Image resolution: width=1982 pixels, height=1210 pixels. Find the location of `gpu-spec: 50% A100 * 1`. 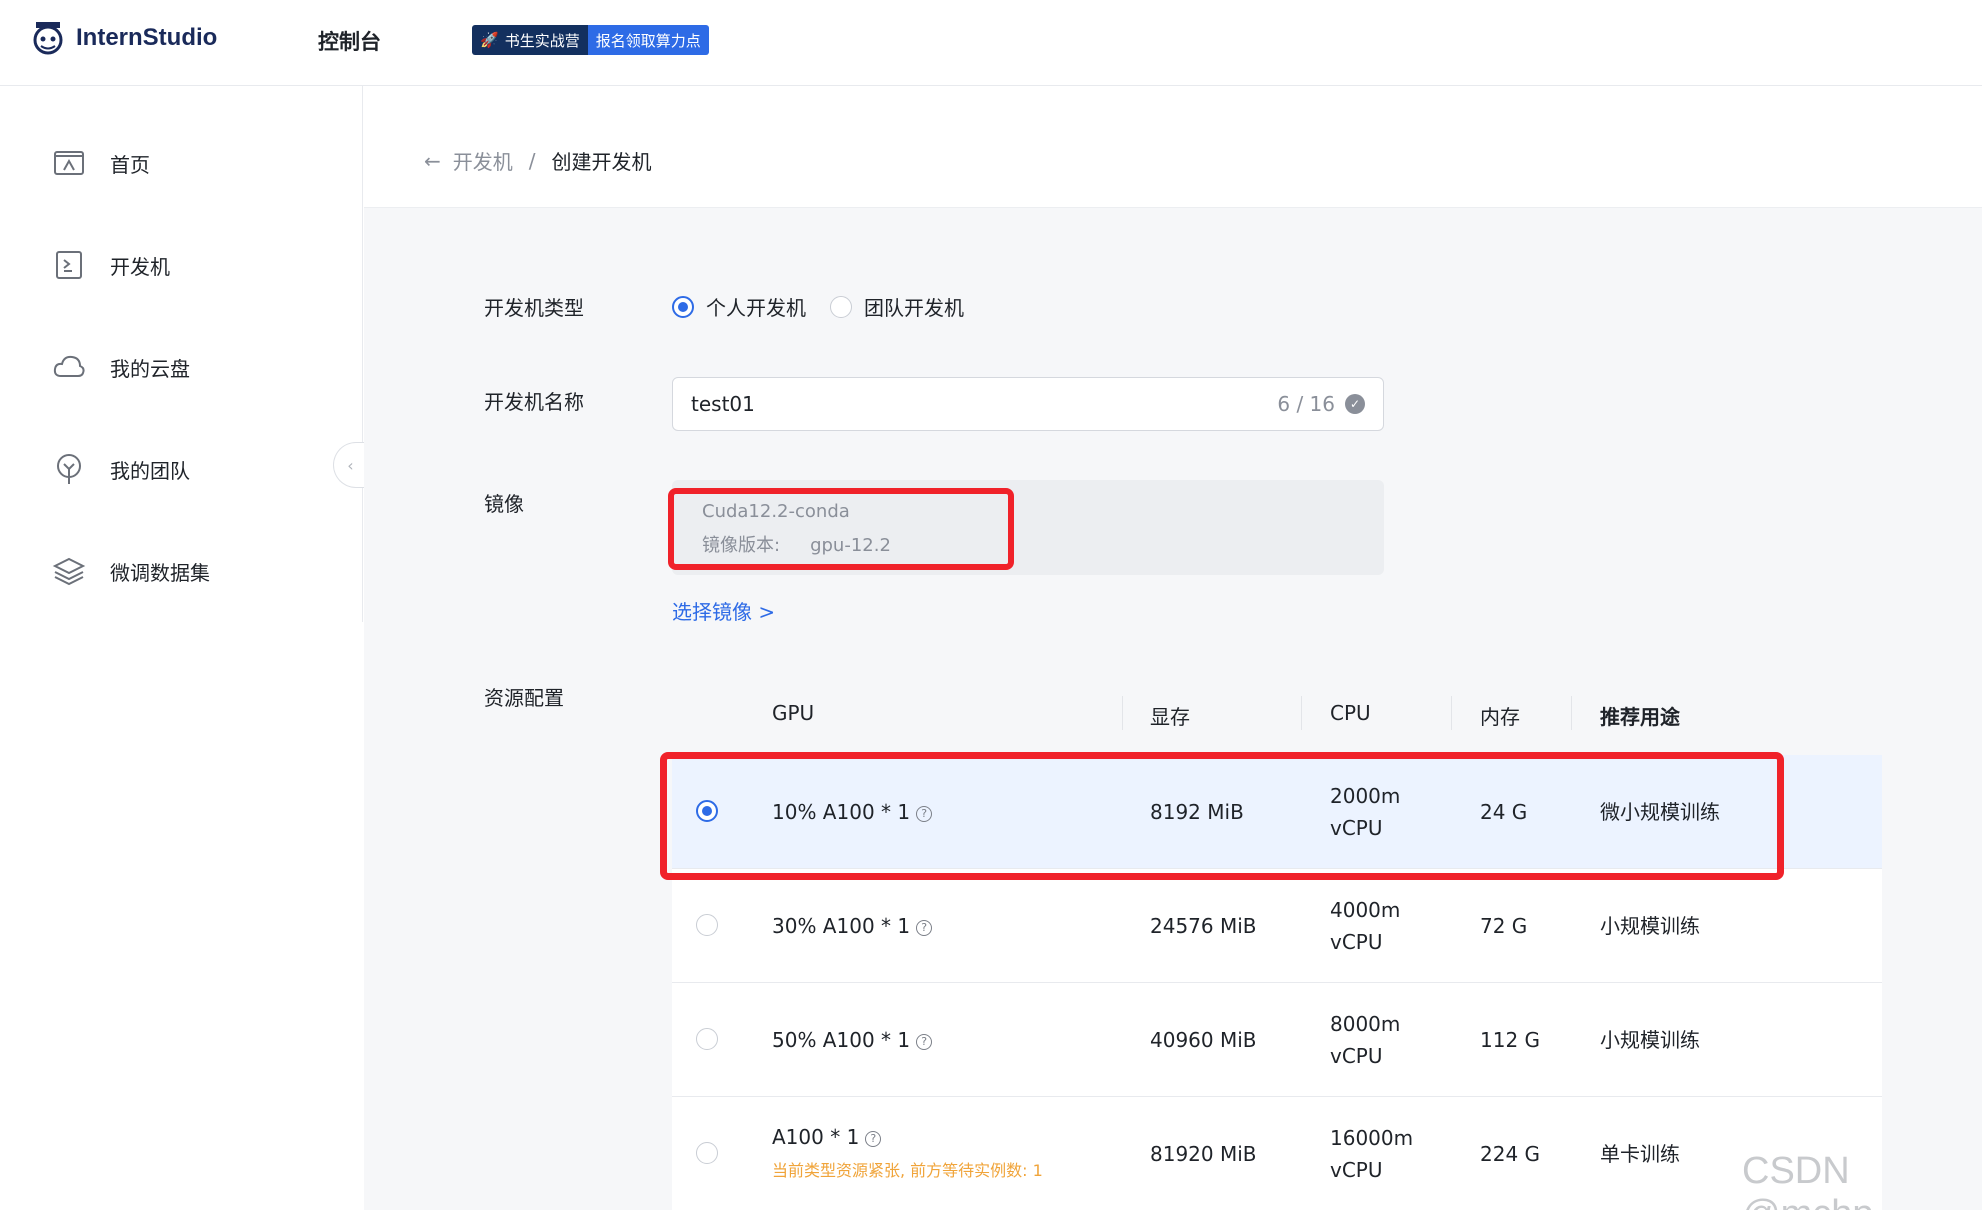

gpu-spec: 50% A100 * 1 is located at coordinates (841, 1040).